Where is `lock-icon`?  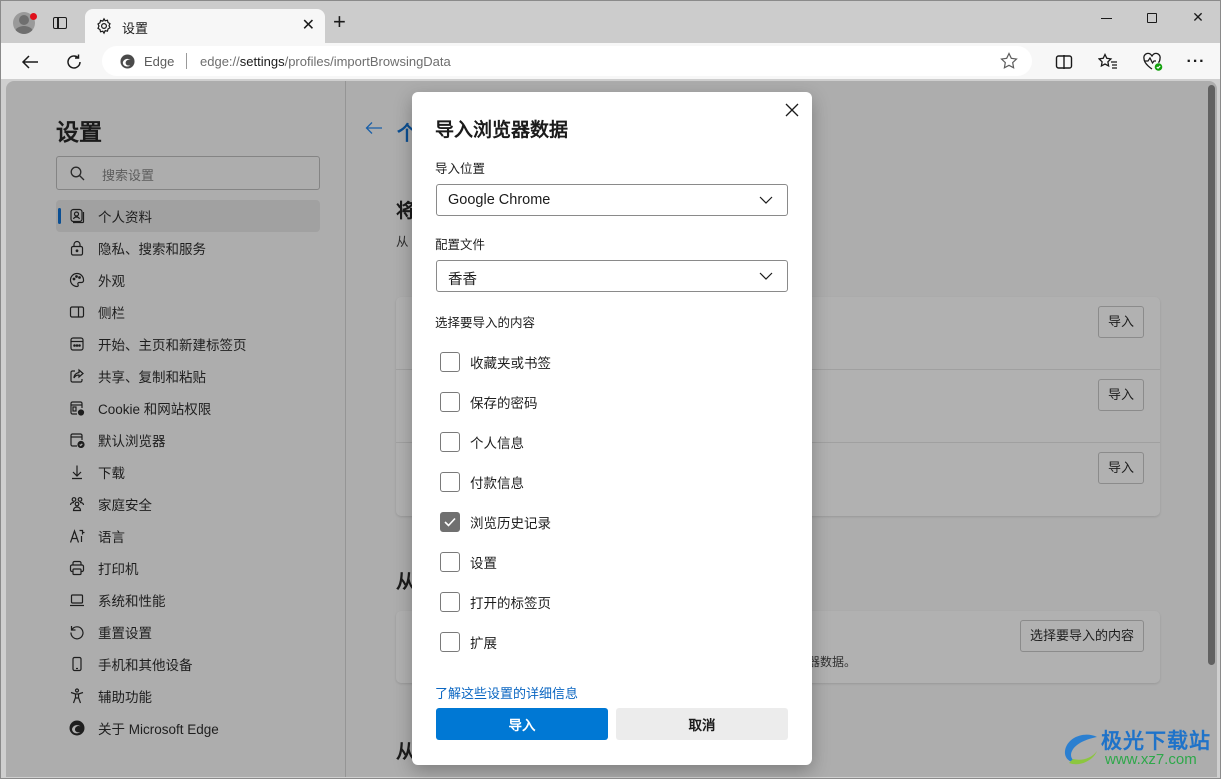
lock-icon is located at coordinates (77, 248).